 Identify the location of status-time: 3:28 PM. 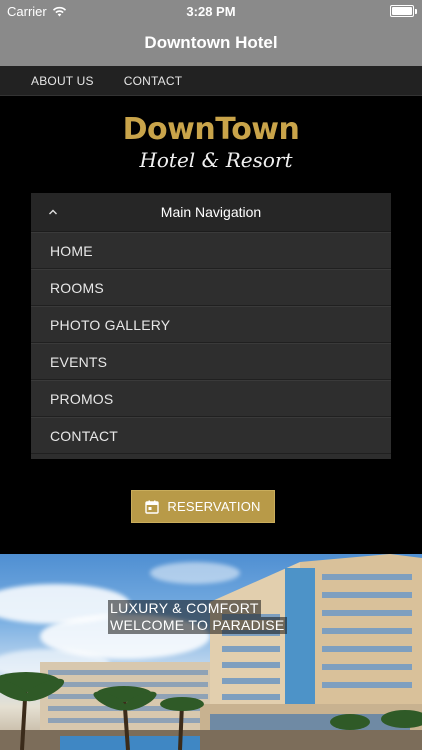
(211, 11).